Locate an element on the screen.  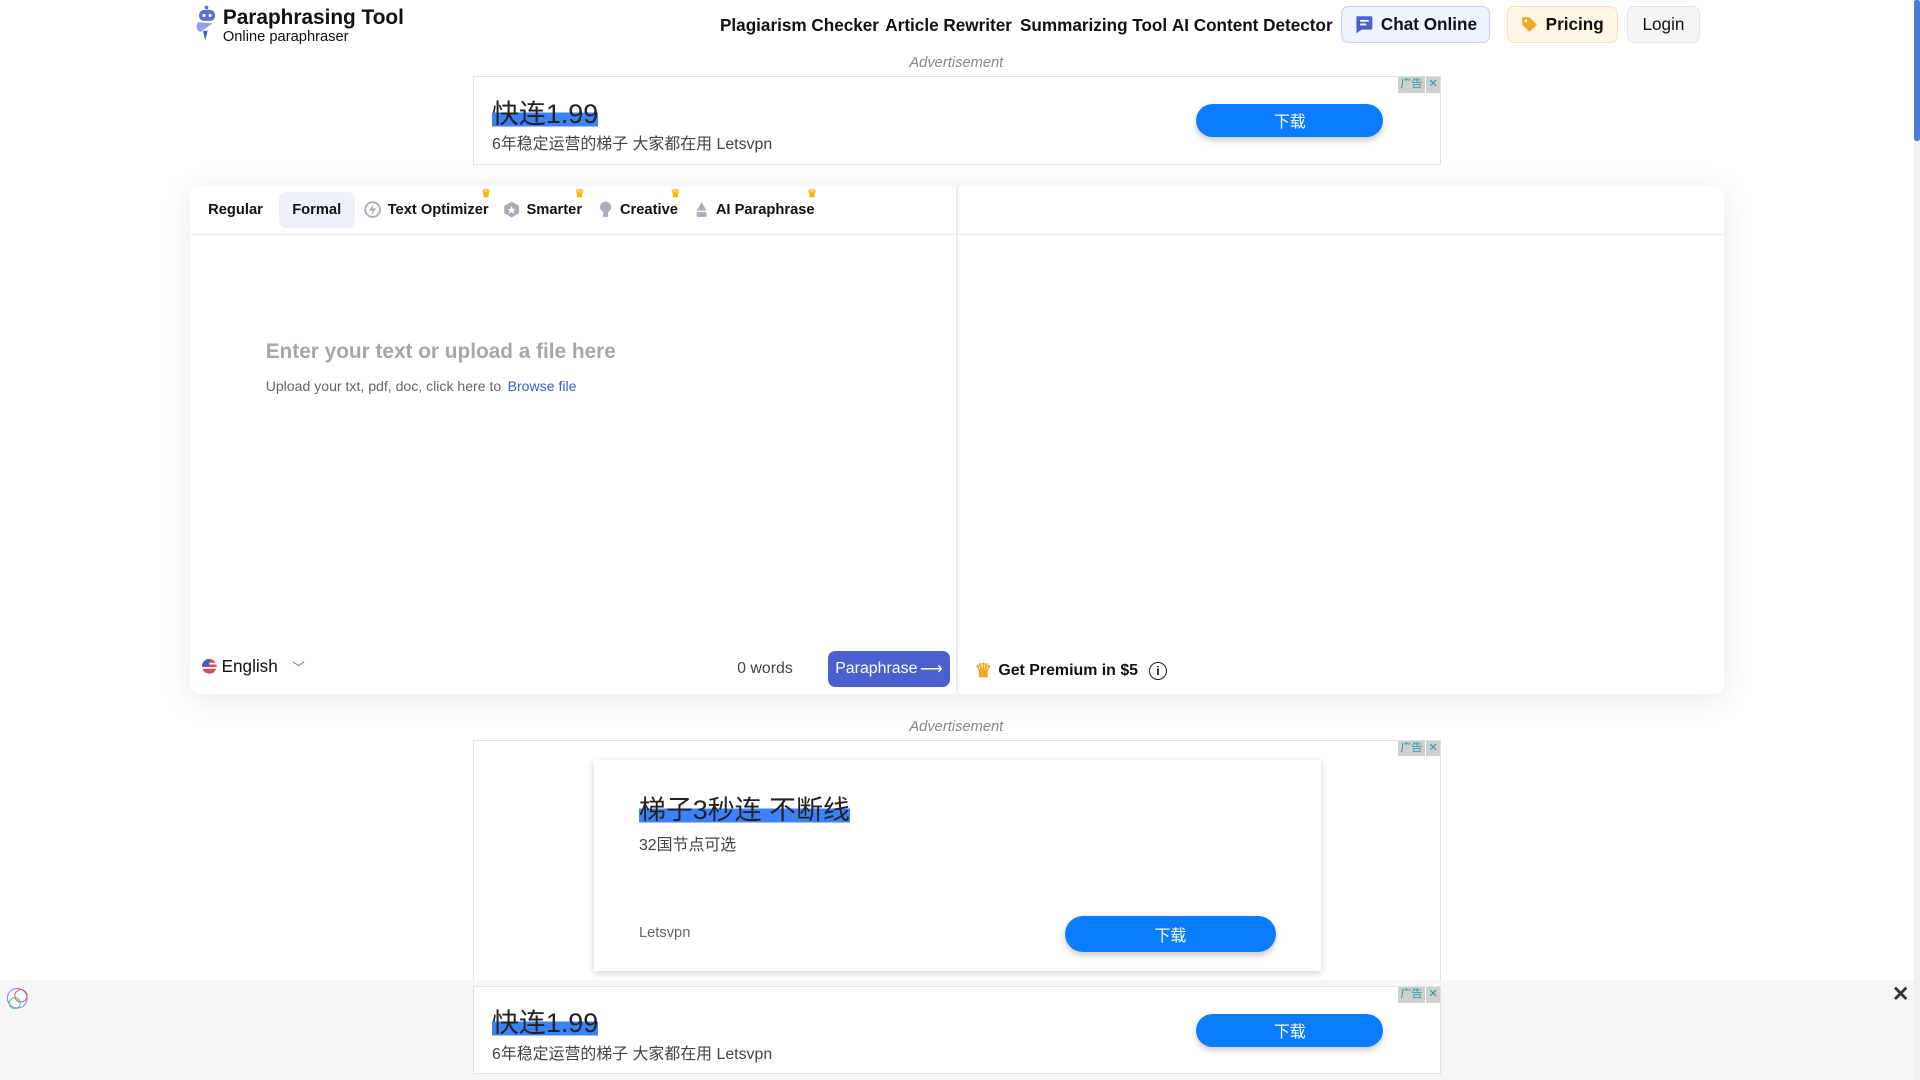
nav-article-rewriter: Article Rewriter is located at coordinates (948, 25).